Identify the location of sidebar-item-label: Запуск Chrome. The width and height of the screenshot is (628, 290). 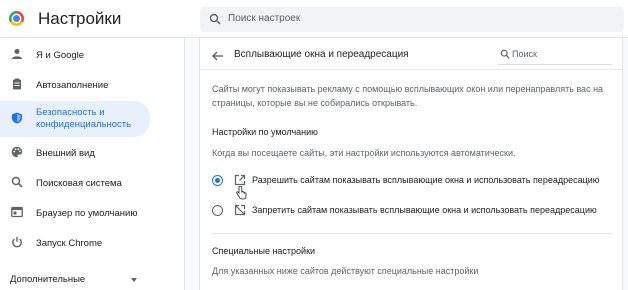
(69, 243).